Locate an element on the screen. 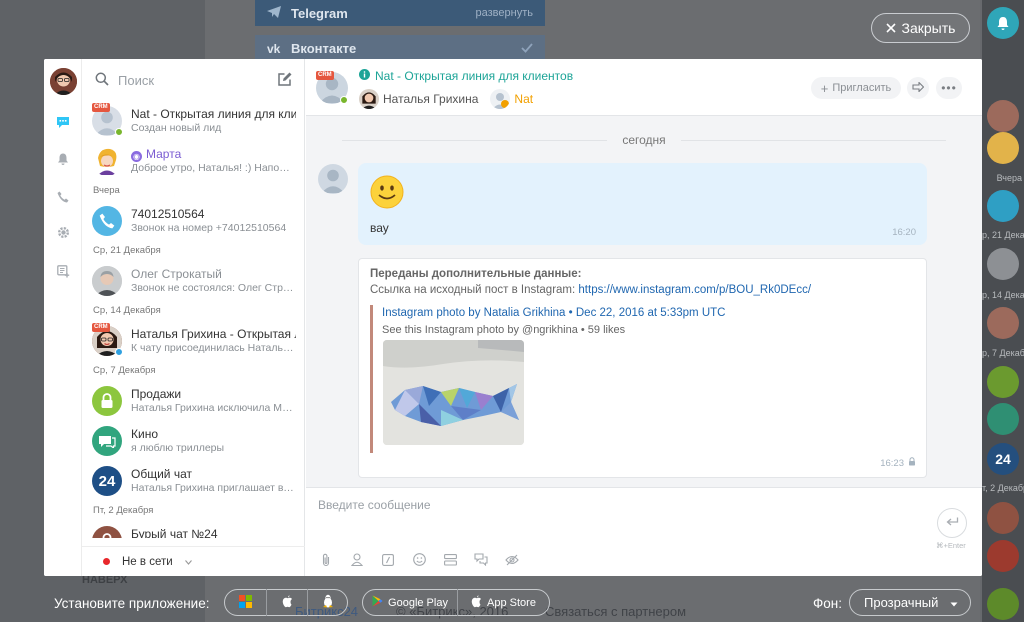 The height and width of the screenshot is (622, 1024). list-item: Бурый чат №24 is located at coordinates (193, 529).